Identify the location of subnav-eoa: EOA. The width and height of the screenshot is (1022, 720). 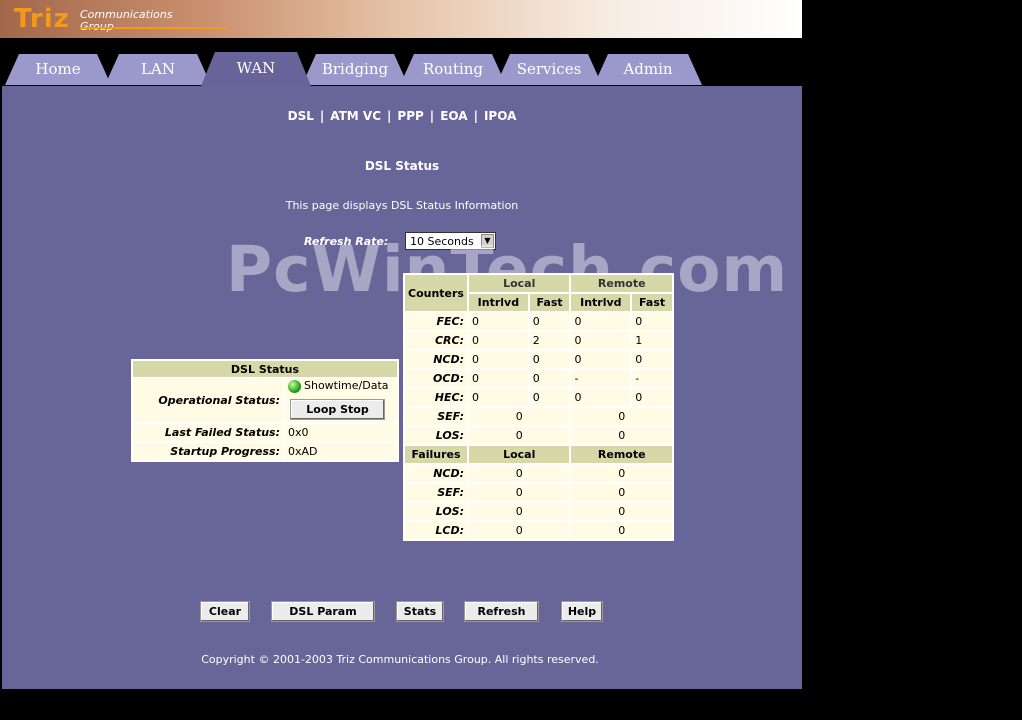
(453, 116).